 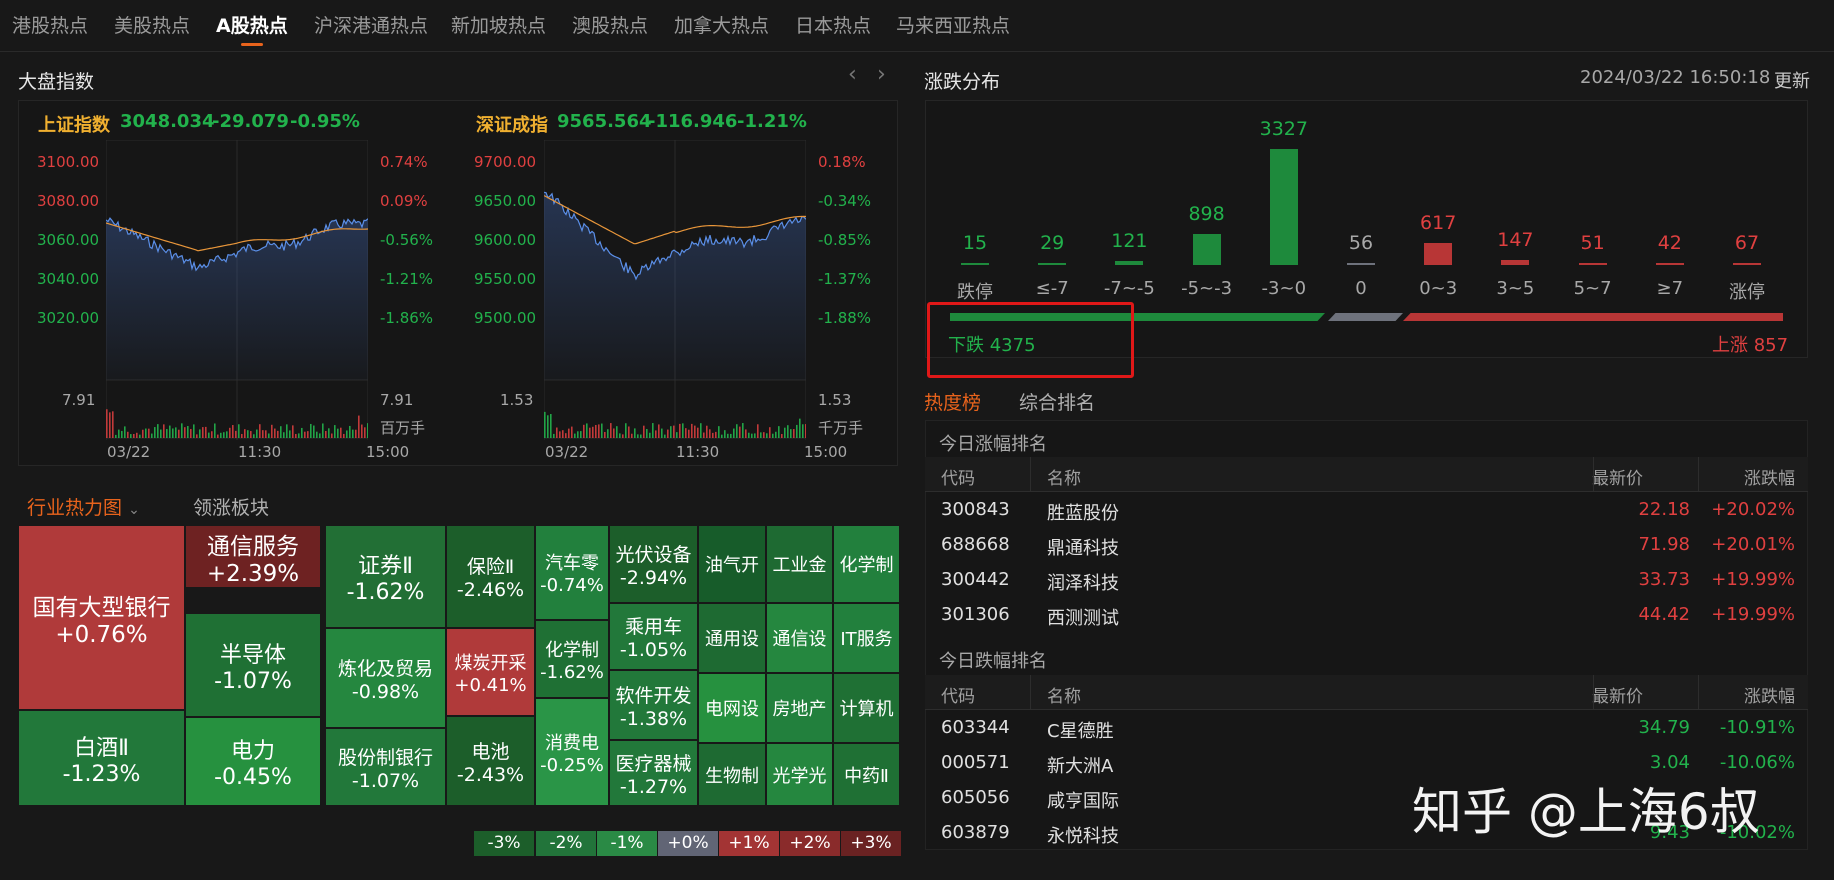 What do you see at coordinates (101, 758) in the screenshot?
I see `heatmap-cell: 白酒Ⅱ -1.23%` at bounding box center [101, 758].